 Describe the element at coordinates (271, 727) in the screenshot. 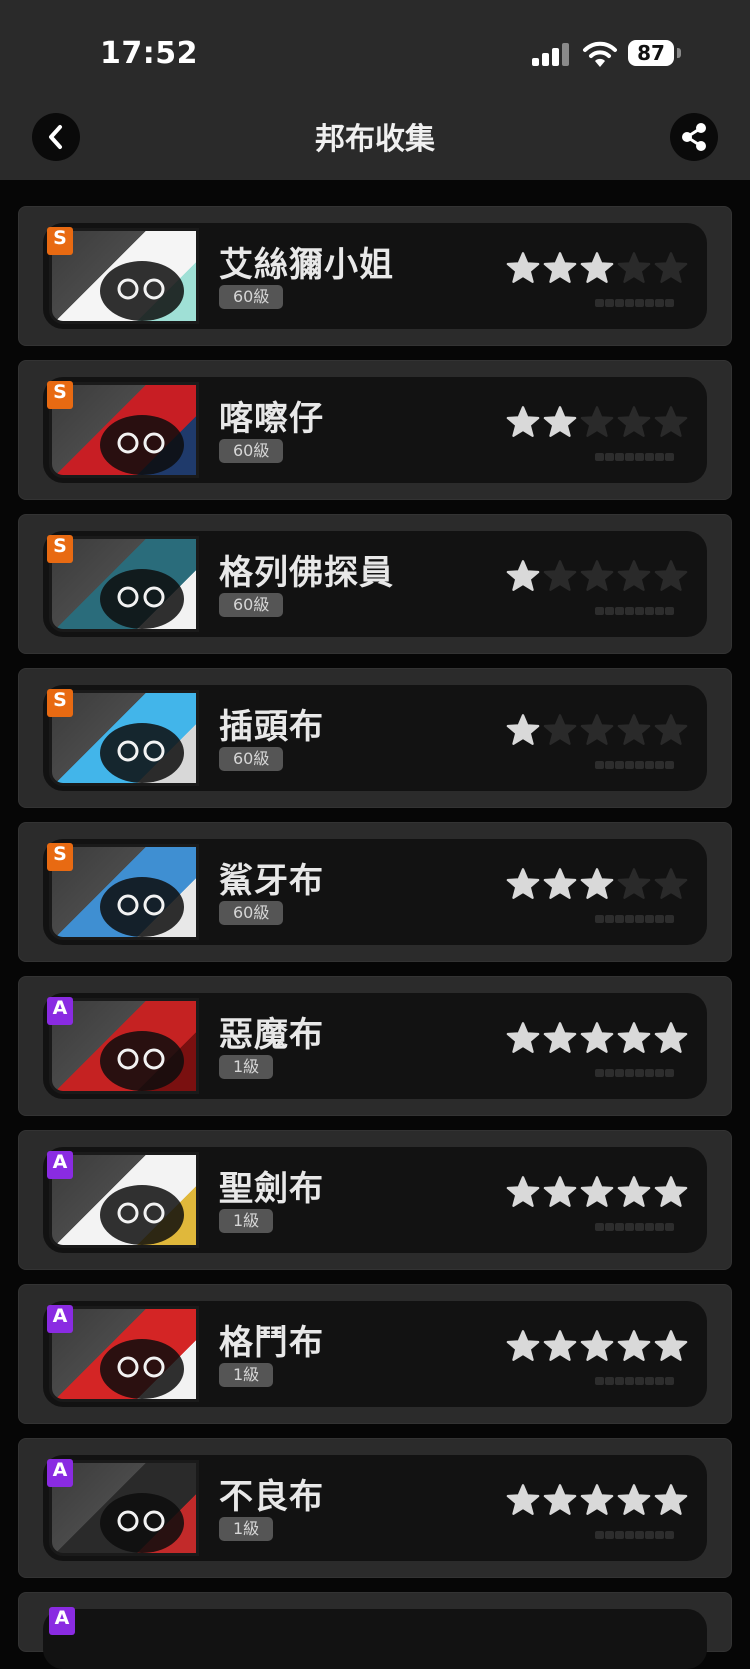

I see `bangboo-name: 插頭布` at that location.